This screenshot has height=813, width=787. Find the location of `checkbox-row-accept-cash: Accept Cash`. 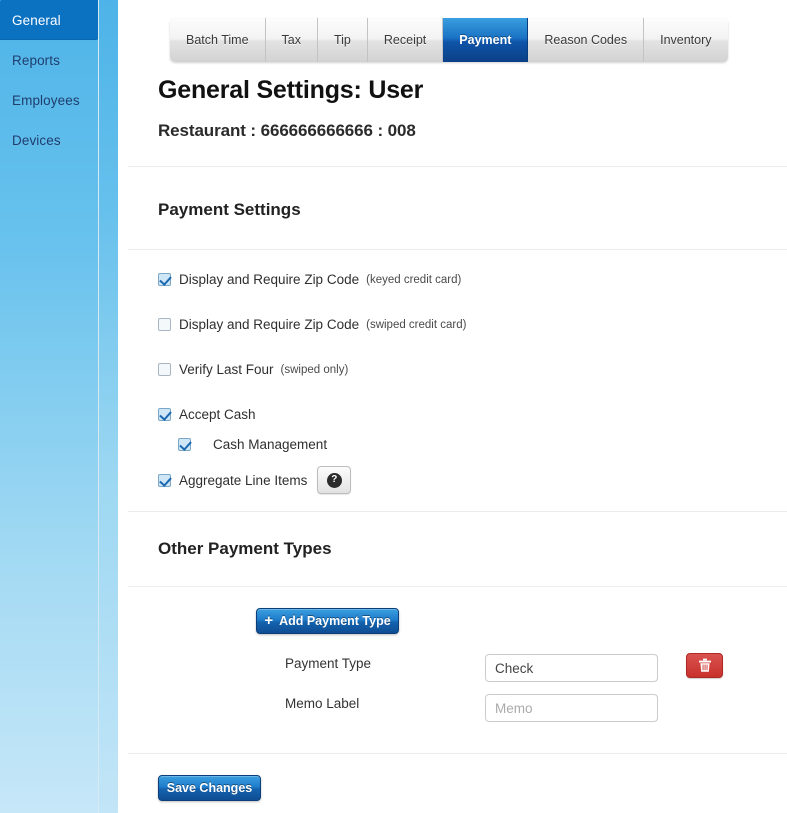

checkbox-row-accept-cash: Accept Cash is located at coordinates (207, 414).